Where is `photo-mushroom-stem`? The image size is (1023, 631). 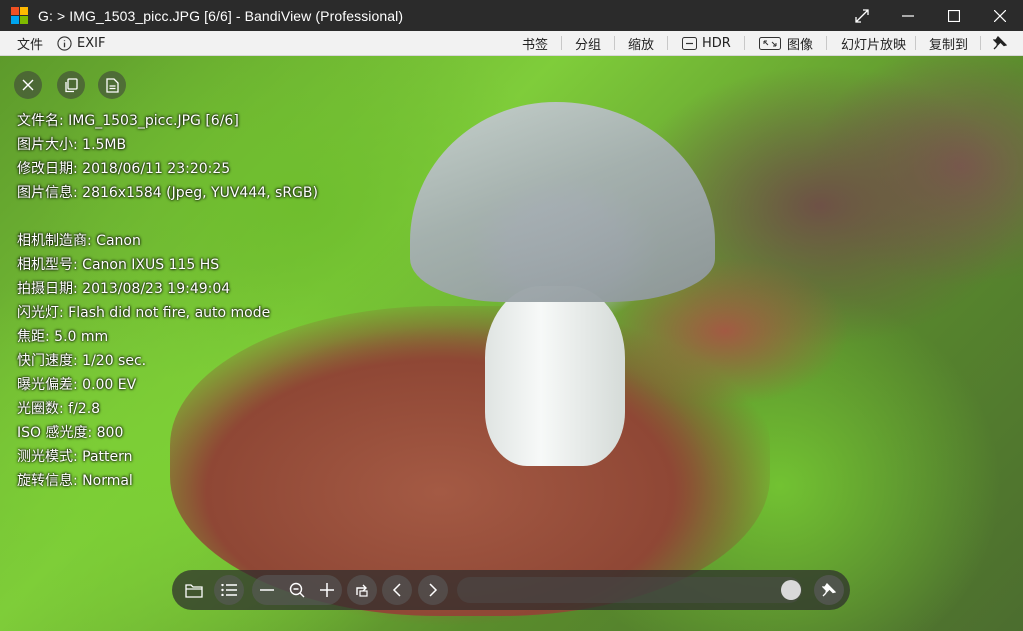 photo-mushroom-stem is located at coordinates (555, 376).